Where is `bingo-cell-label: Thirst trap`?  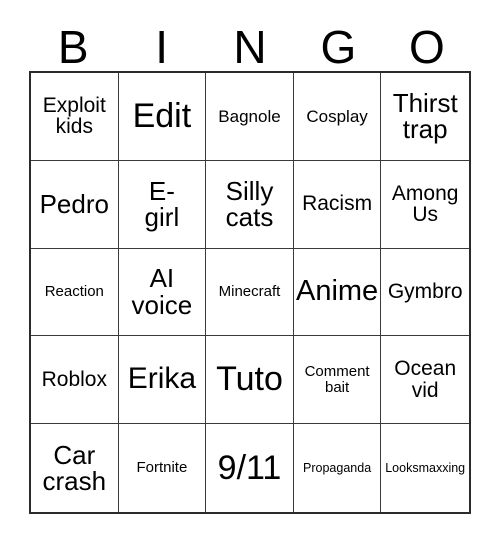 bingo-cell-label: Thirst trap is located at coordinates (425, 116).